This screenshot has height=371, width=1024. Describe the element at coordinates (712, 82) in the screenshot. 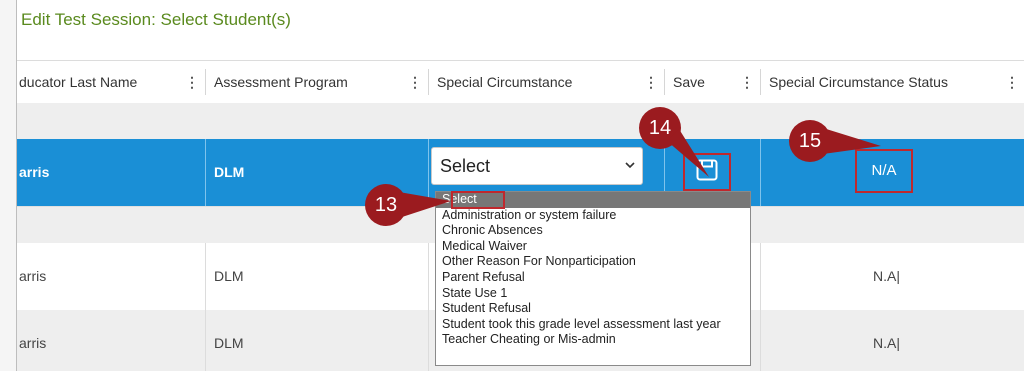

I see `column-save: Save ⋮` at that location.